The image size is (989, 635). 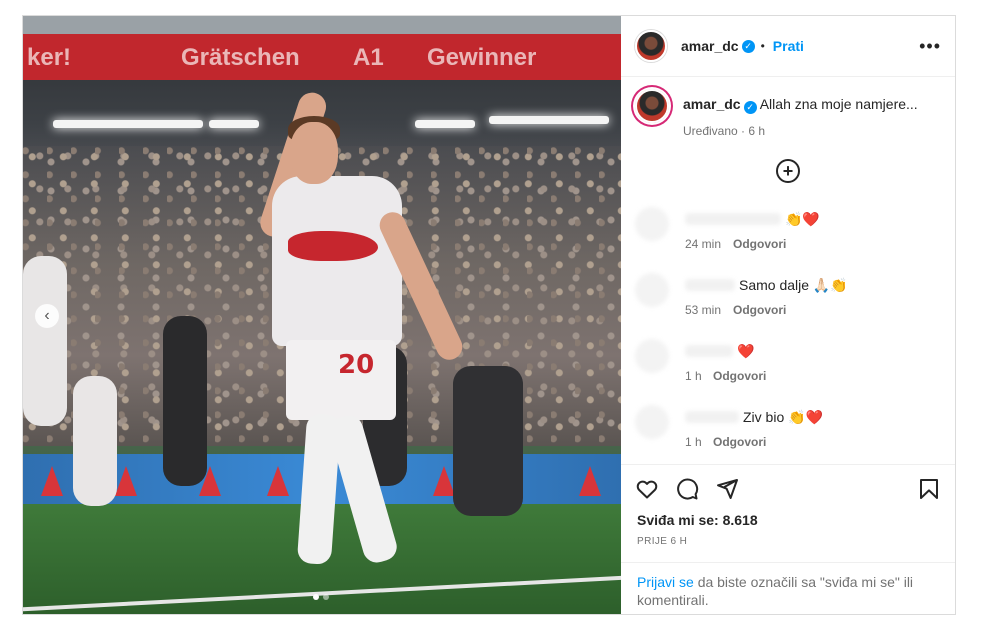 I want to click on comment-icon, so click(x=687, y=489).